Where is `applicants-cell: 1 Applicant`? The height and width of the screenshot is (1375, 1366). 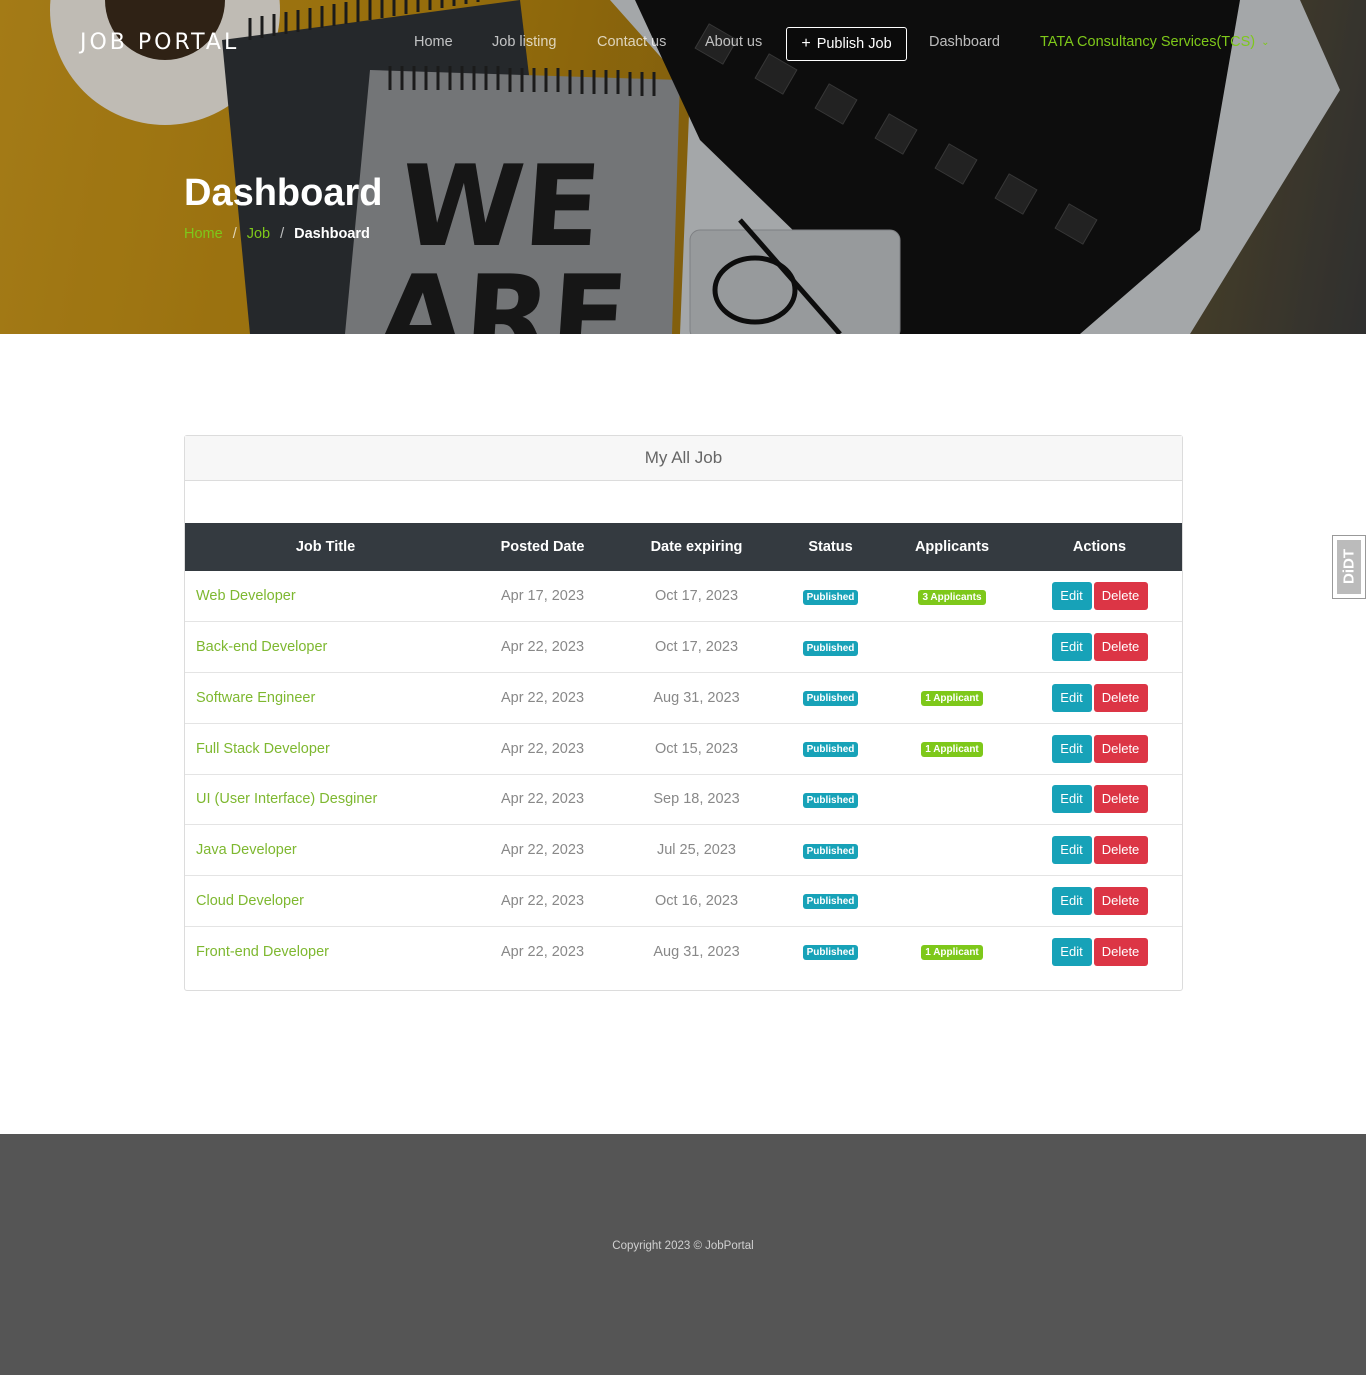 applicants-cell: 1 Applicant is located at coordinates (952, 951).